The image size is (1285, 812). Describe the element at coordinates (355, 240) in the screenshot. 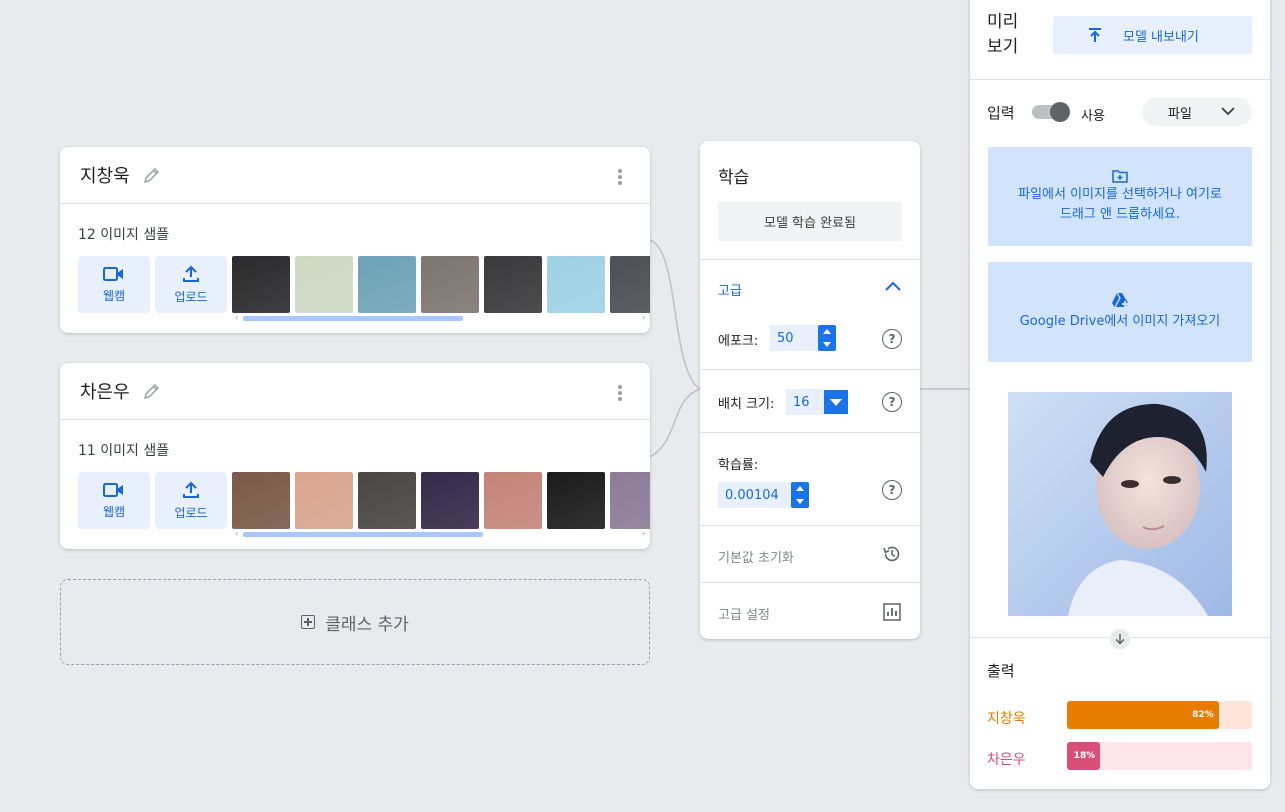

I see `class-card-1: 지창욱 12 이미지 샘플 웹캠 업로드 ‹ ›` at that location.